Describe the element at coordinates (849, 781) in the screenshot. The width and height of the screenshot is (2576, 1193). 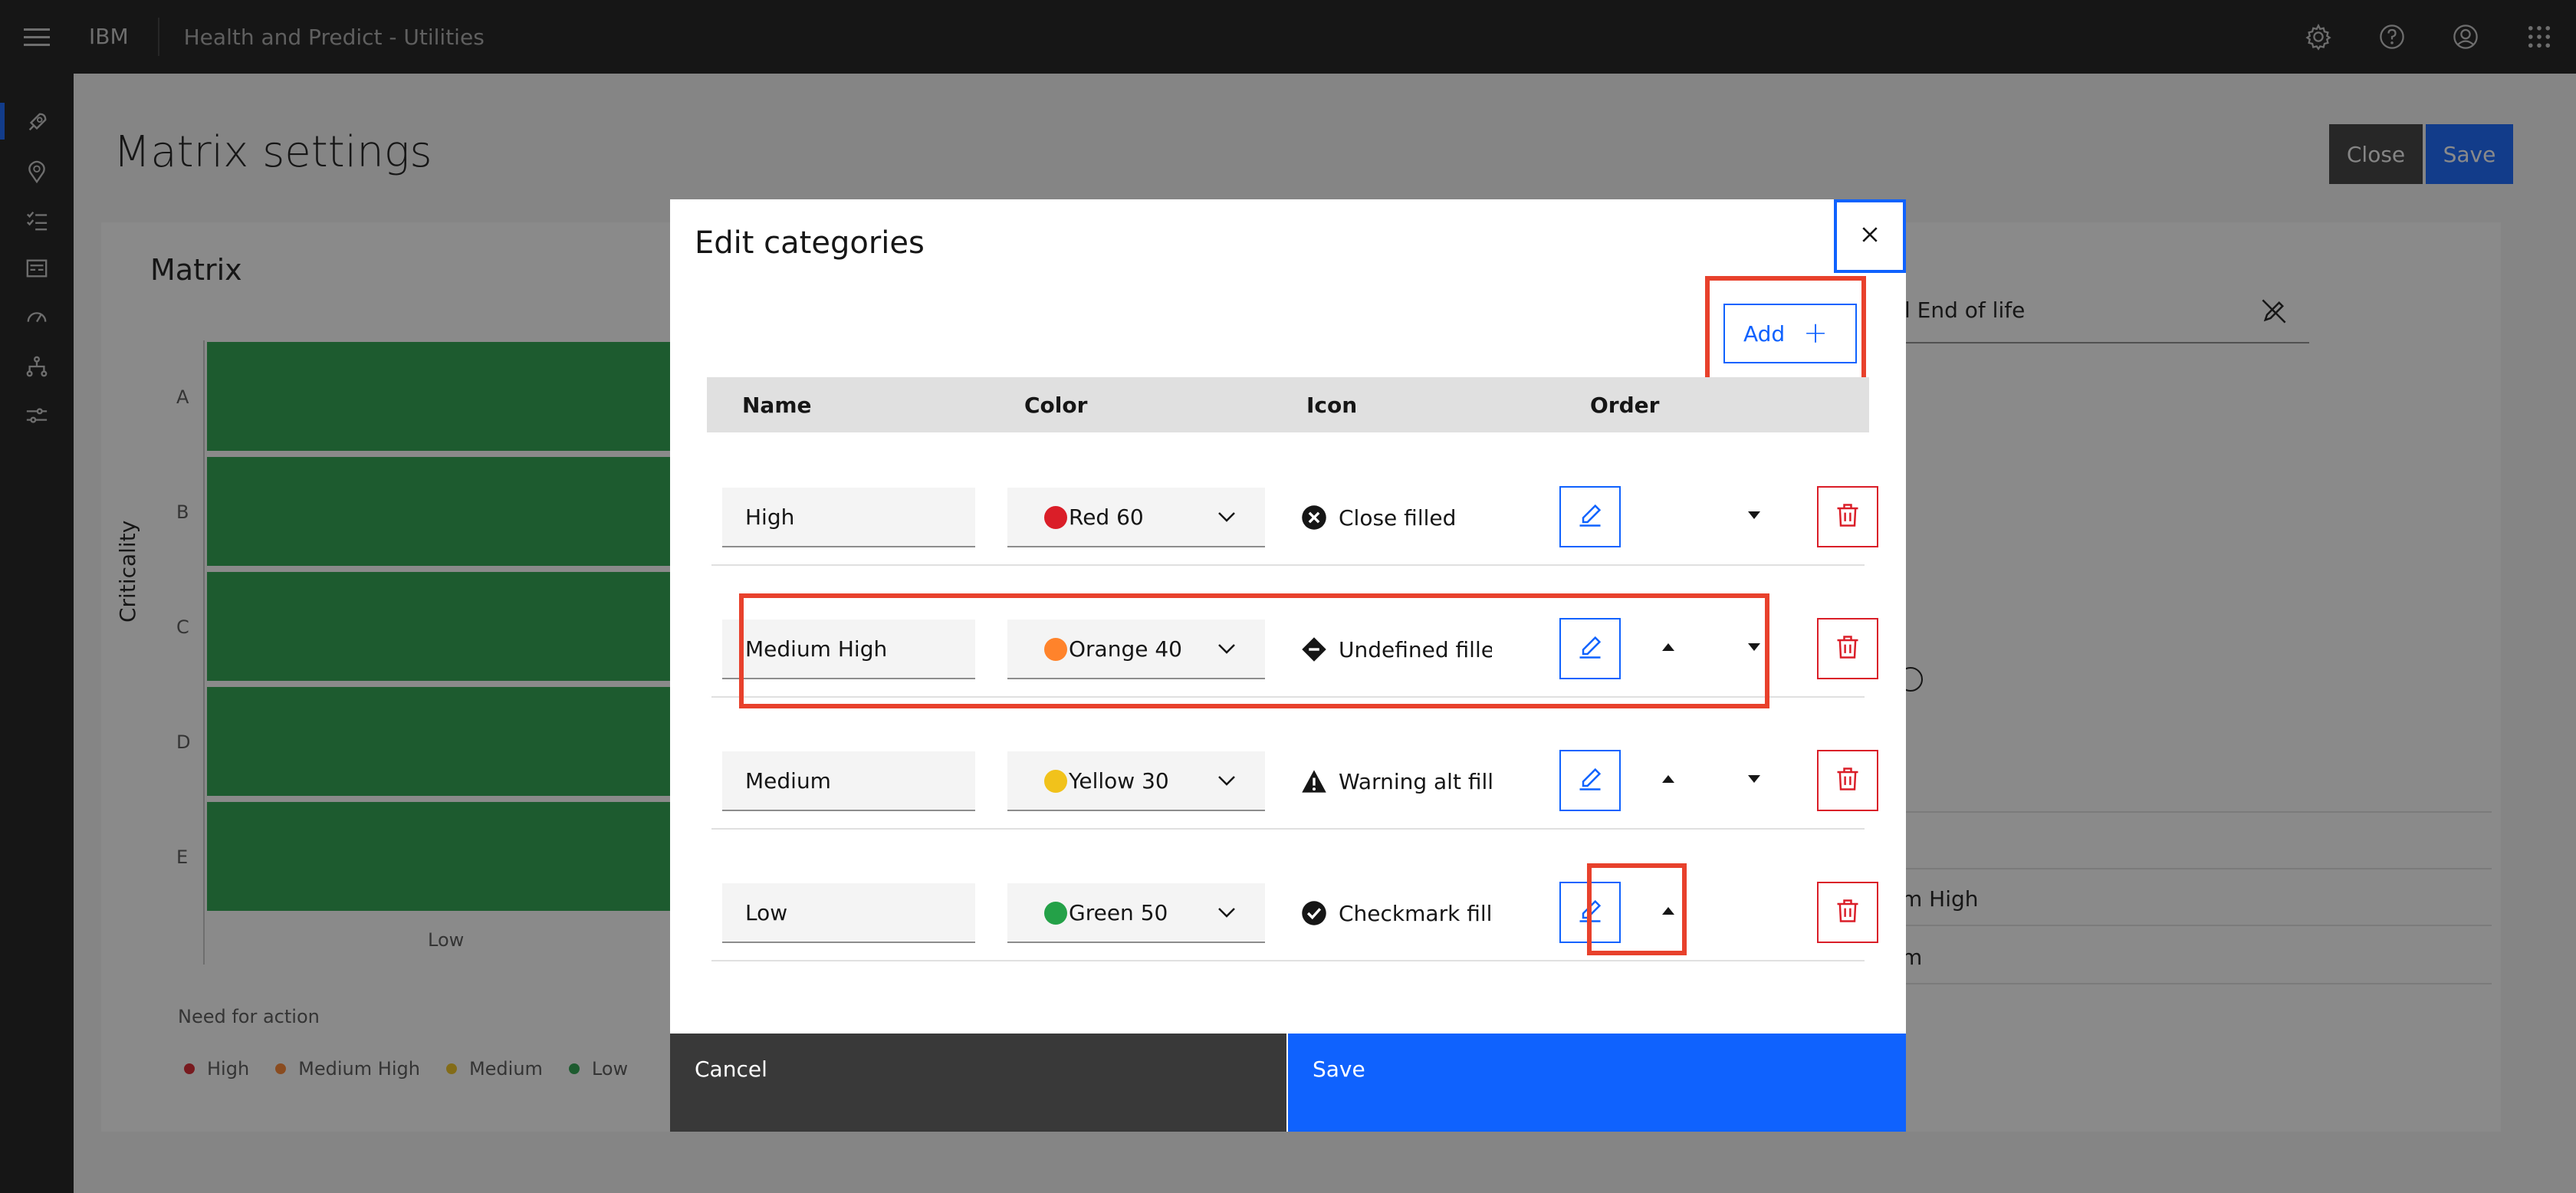
I see `category-name-input: Medium` at that location.